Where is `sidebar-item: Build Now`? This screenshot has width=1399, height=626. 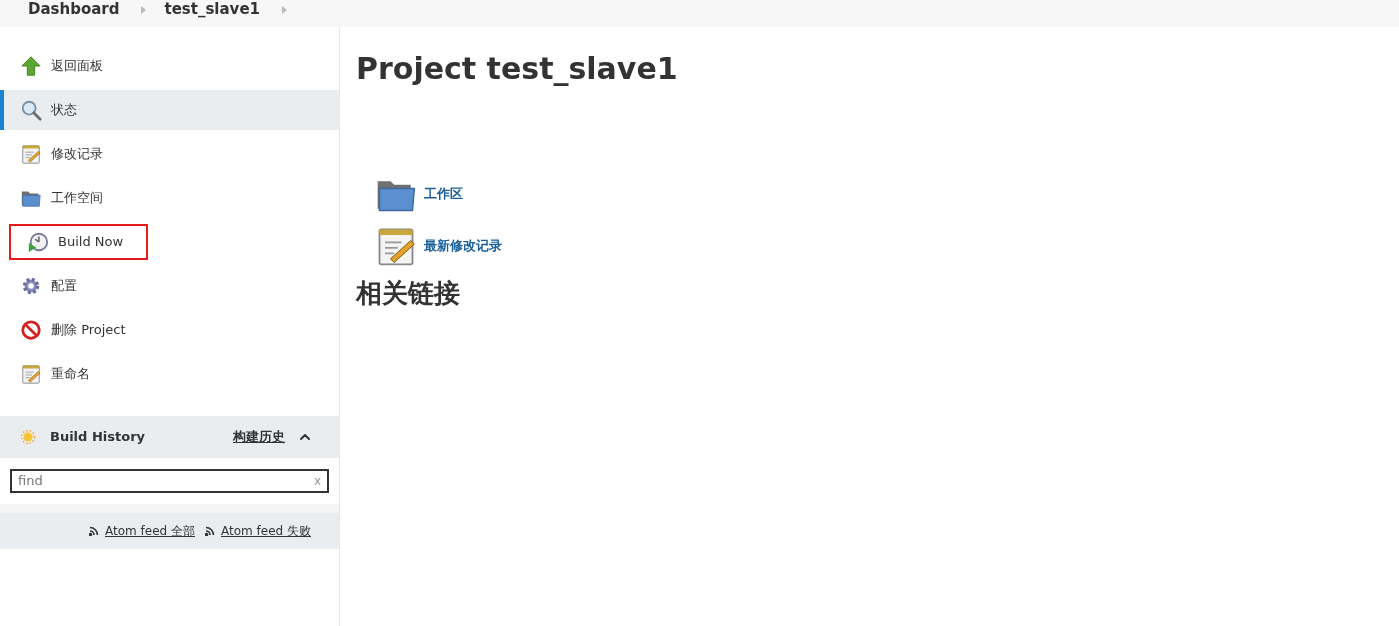
sidebar-item: Build Now is located at coordinates (78, 242).